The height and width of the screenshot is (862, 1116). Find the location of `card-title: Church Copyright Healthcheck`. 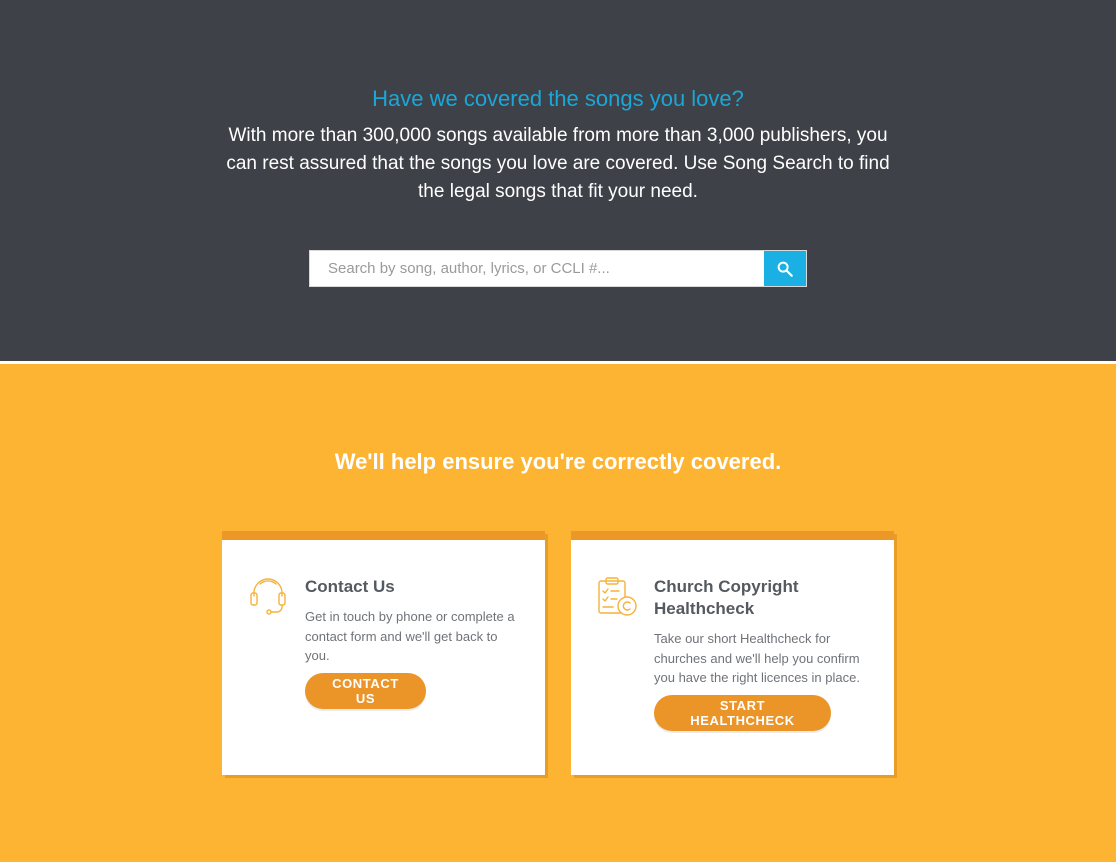

card-title: Church Copyright Healthcheck is located at coordinates (726, 597).